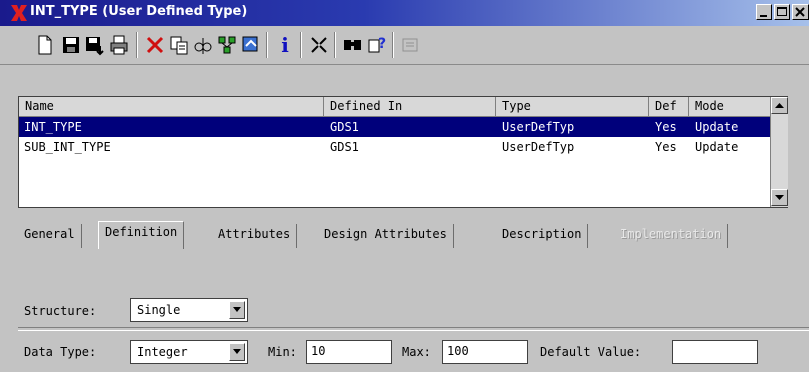 This screenshot has width=809, height=372. What do you see at coordinates (19, 13) in the screenshot?
I see `app-x-icon` at bounding box center [19, 13].